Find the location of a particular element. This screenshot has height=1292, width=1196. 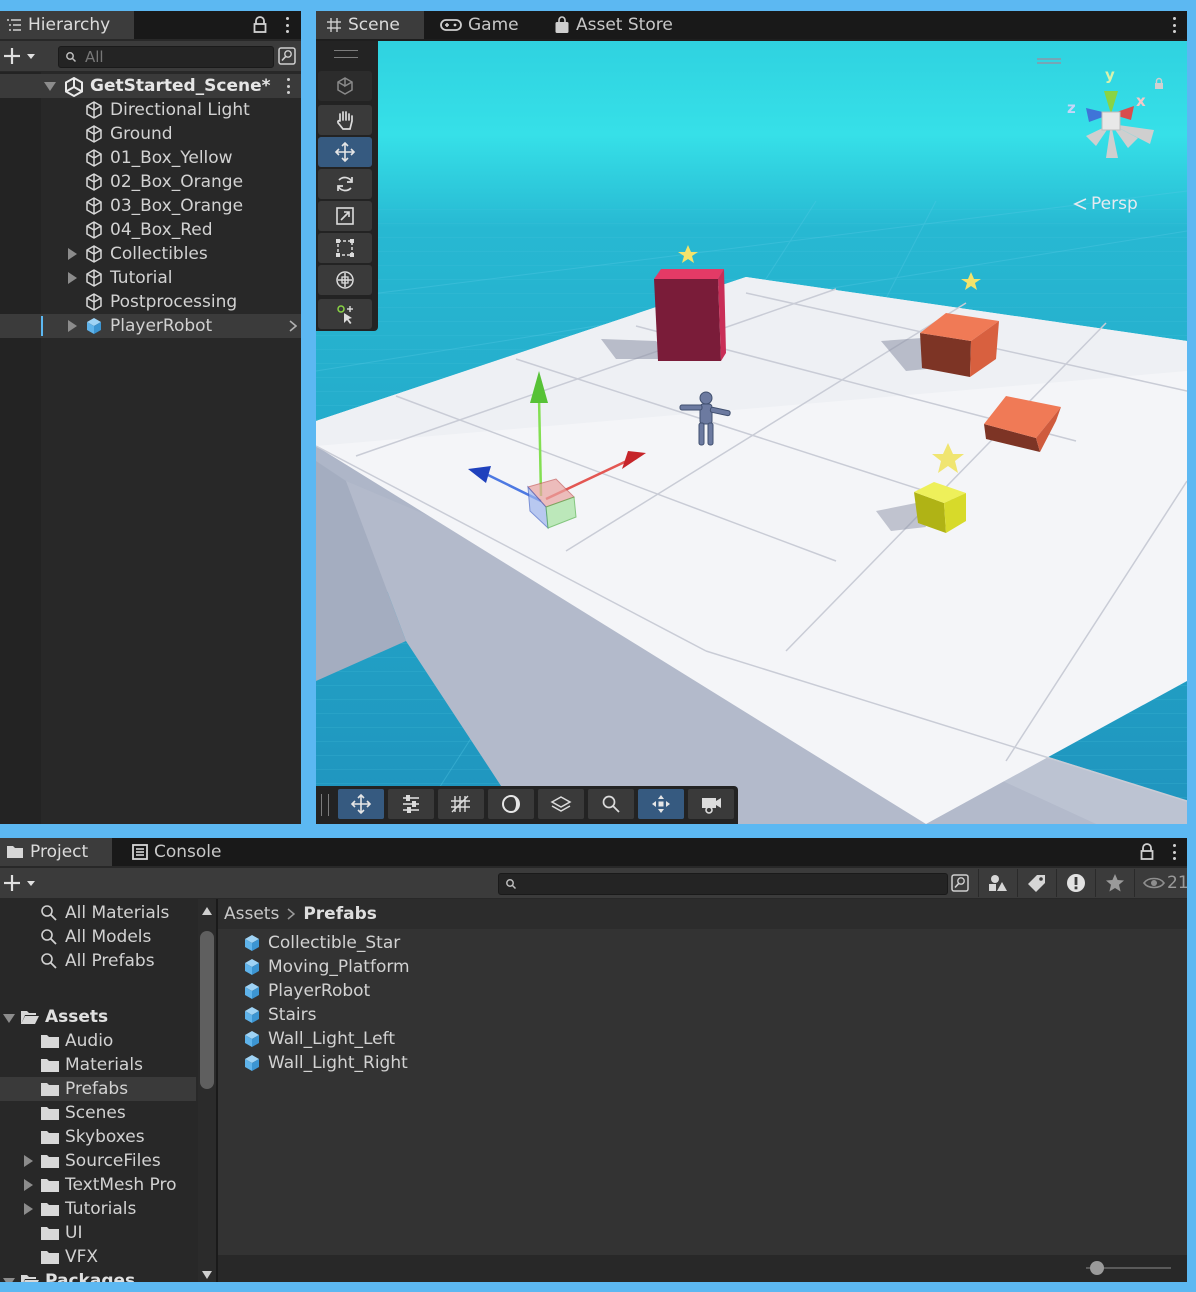

hierarchy-item: Collectibles is located at coordinates (150, 254).